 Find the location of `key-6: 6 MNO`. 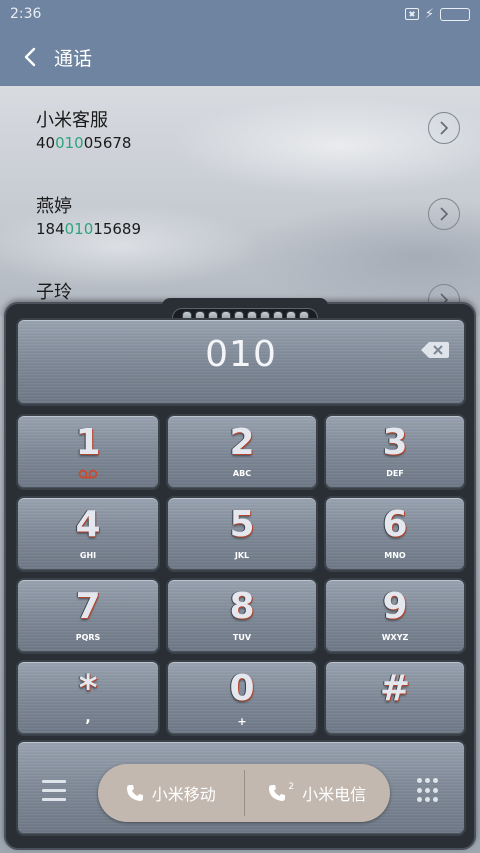

key-6: 6 MNO is located at coordinates (395, 534).